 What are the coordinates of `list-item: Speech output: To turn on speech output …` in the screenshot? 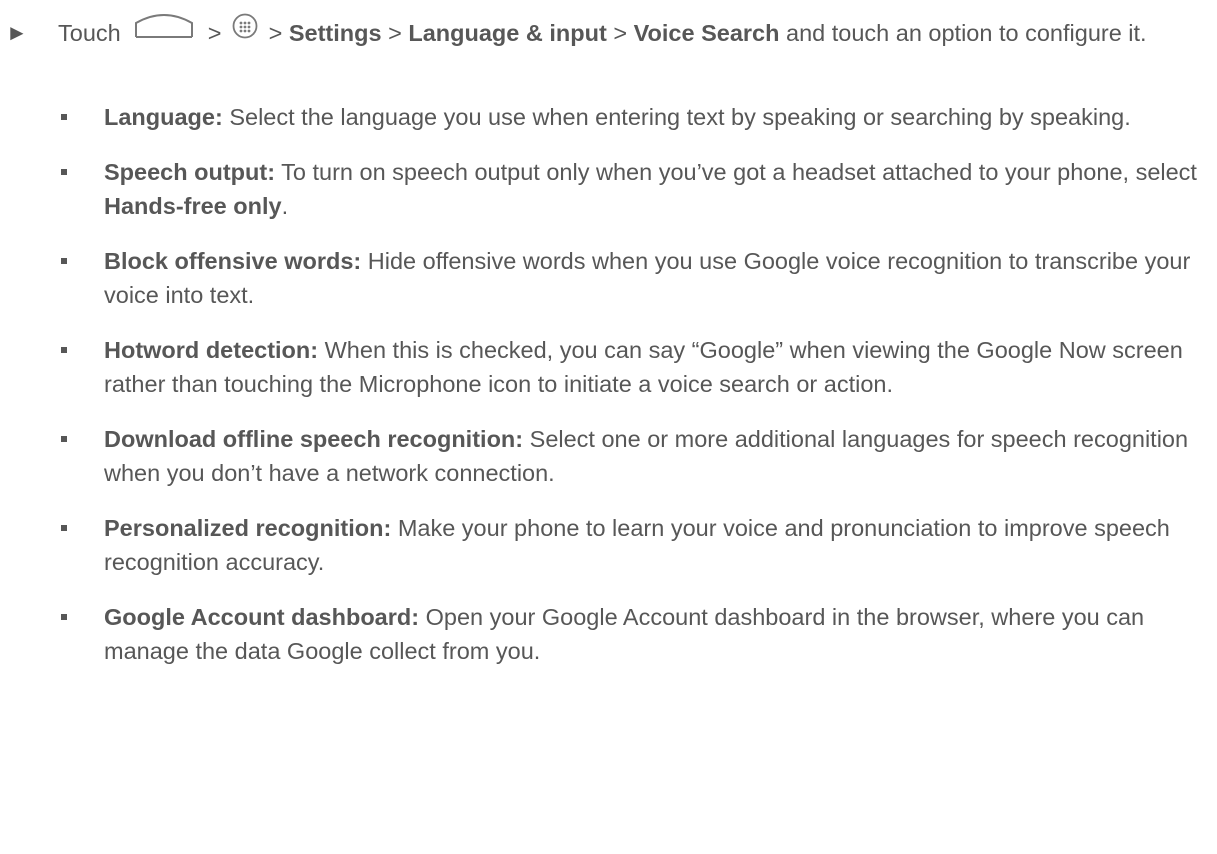 It's located at (632, 189).